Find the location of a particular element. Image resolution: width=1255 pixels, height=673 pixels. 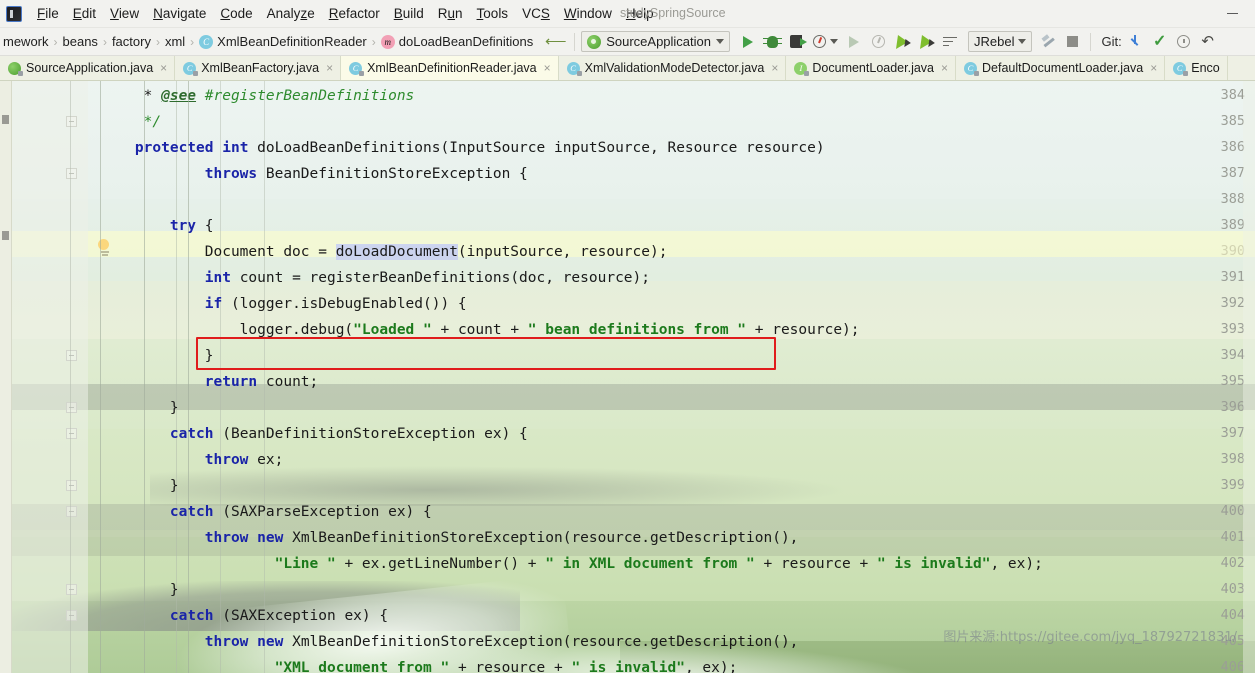

code-line-395: return count; is located at coordinates (261, 382).